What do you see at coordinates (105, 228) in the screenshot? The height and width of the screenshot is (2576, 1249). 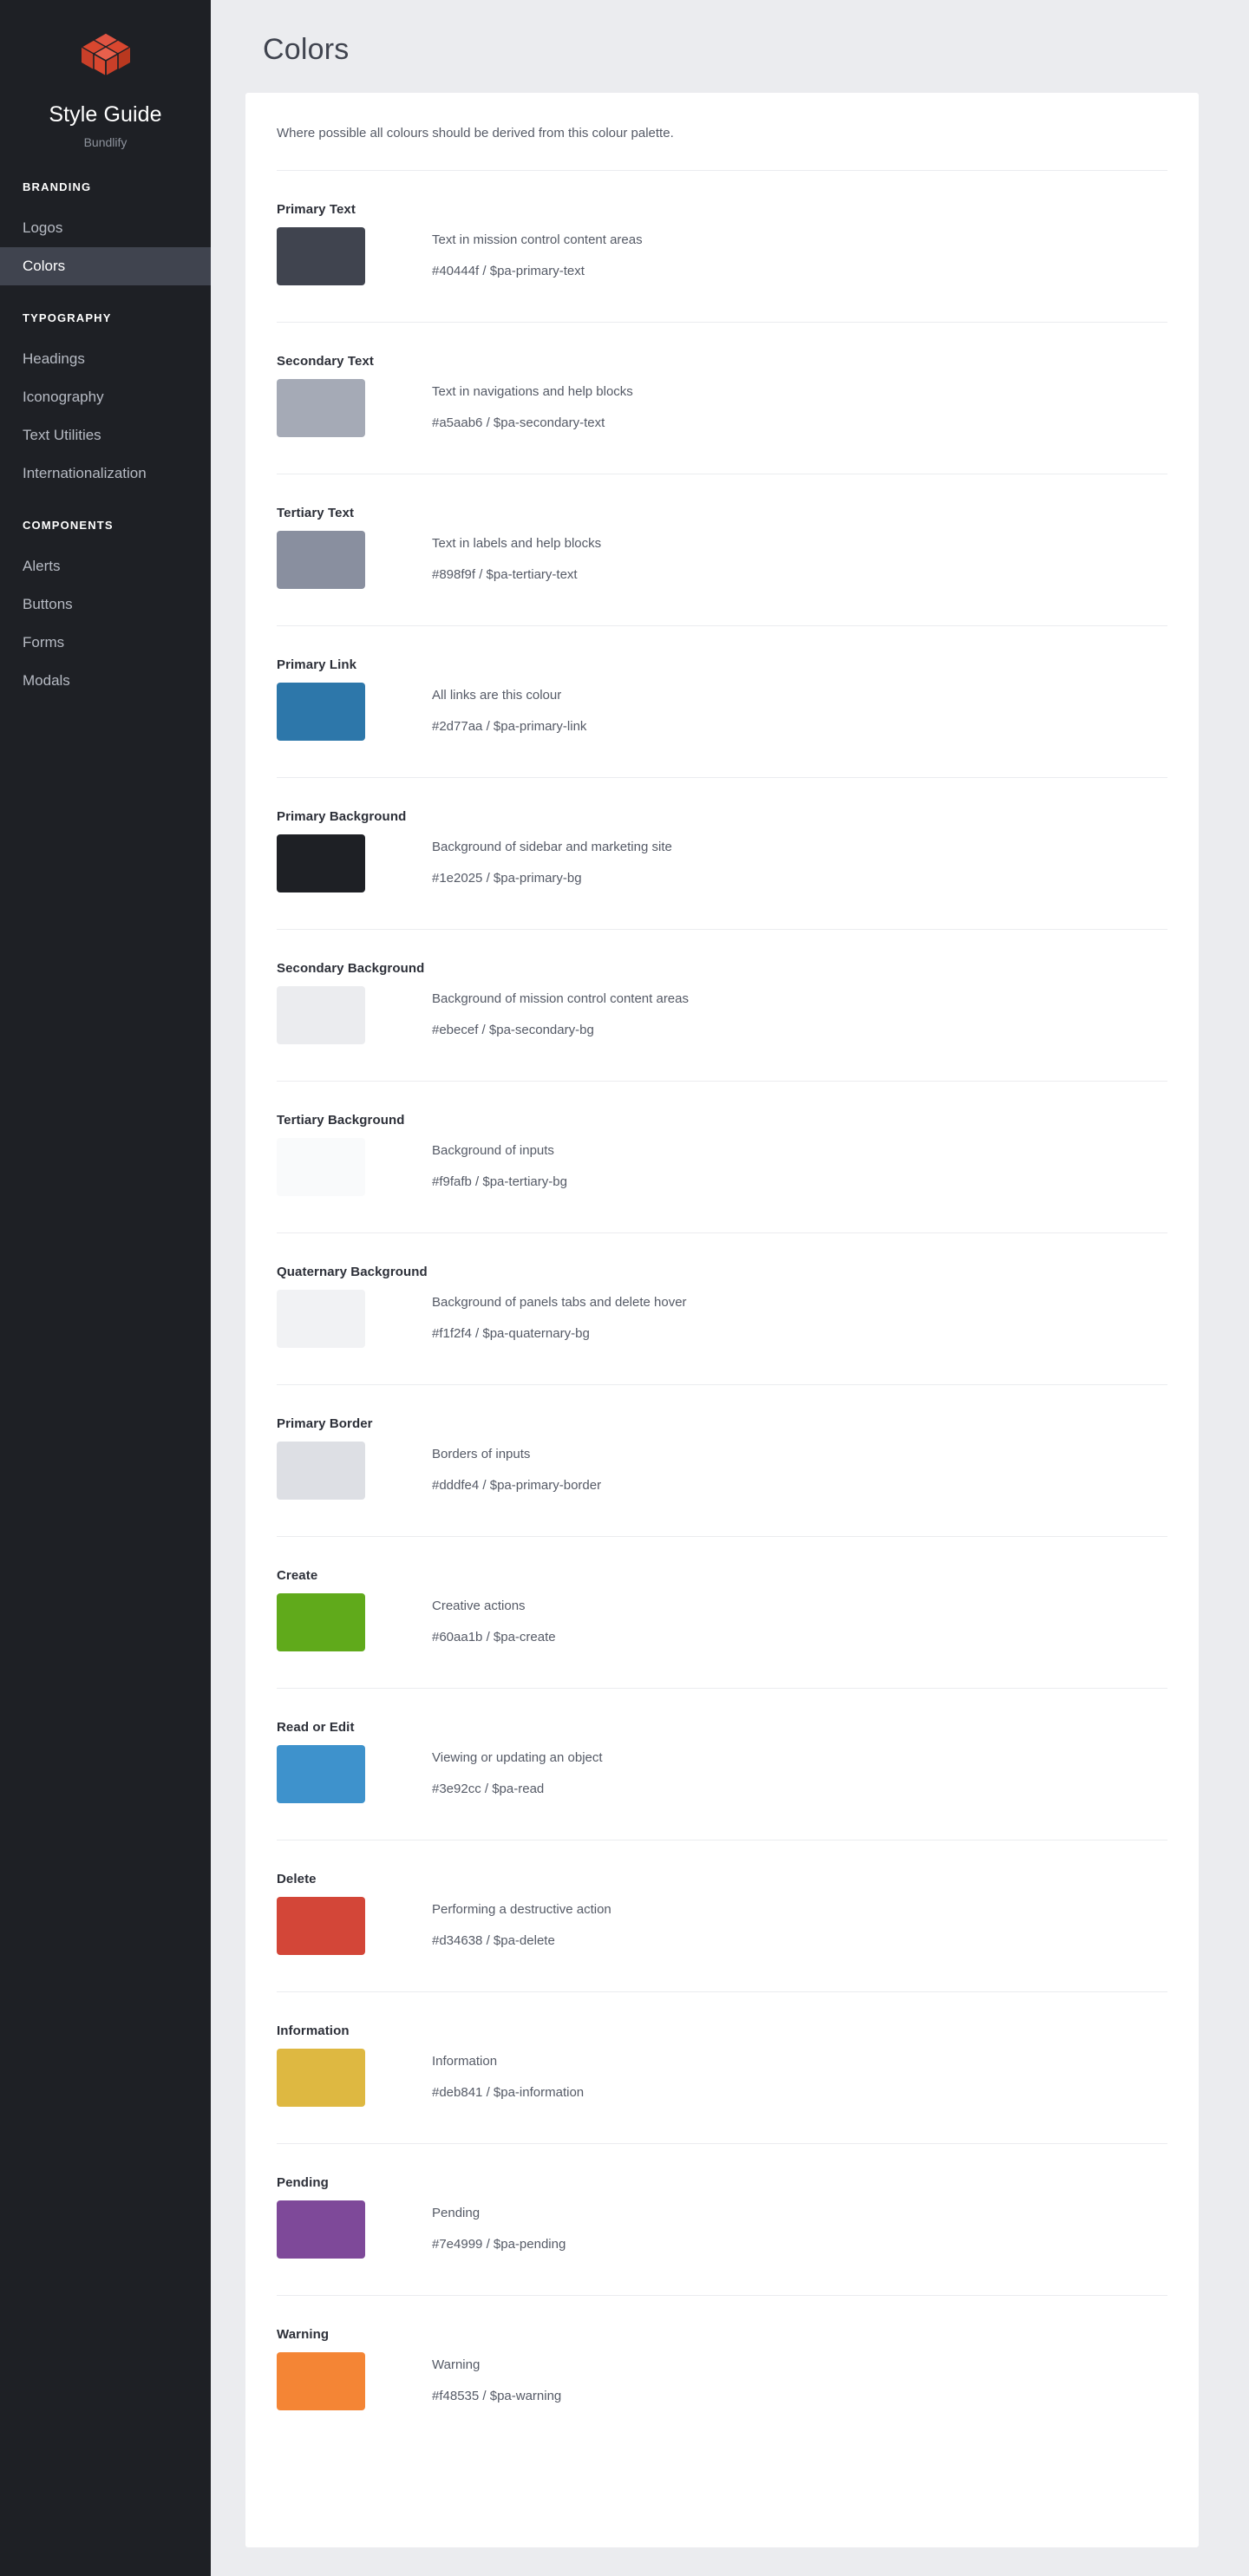 I see `sidebar-item-logos: Logos` at bounding box center [105, 228].